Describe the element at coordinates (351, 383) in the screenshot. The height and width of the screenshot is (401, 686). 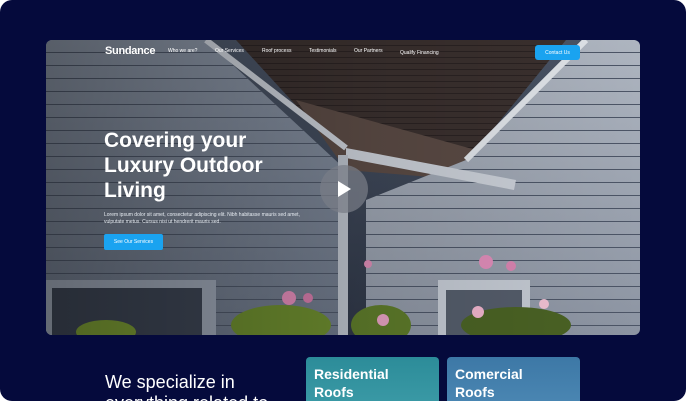
I see `card-title: Residential Roofs` at that location.